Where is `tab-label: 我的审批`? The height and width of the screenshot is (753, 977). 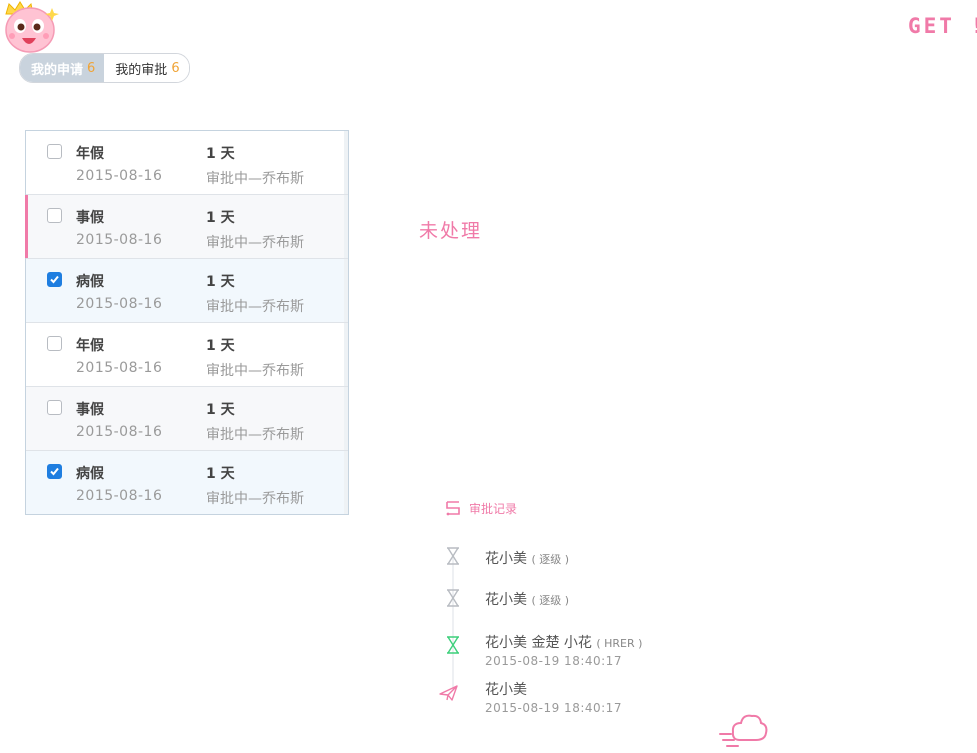 tab-label: 我的审批 is located at coordinates (141, 70).